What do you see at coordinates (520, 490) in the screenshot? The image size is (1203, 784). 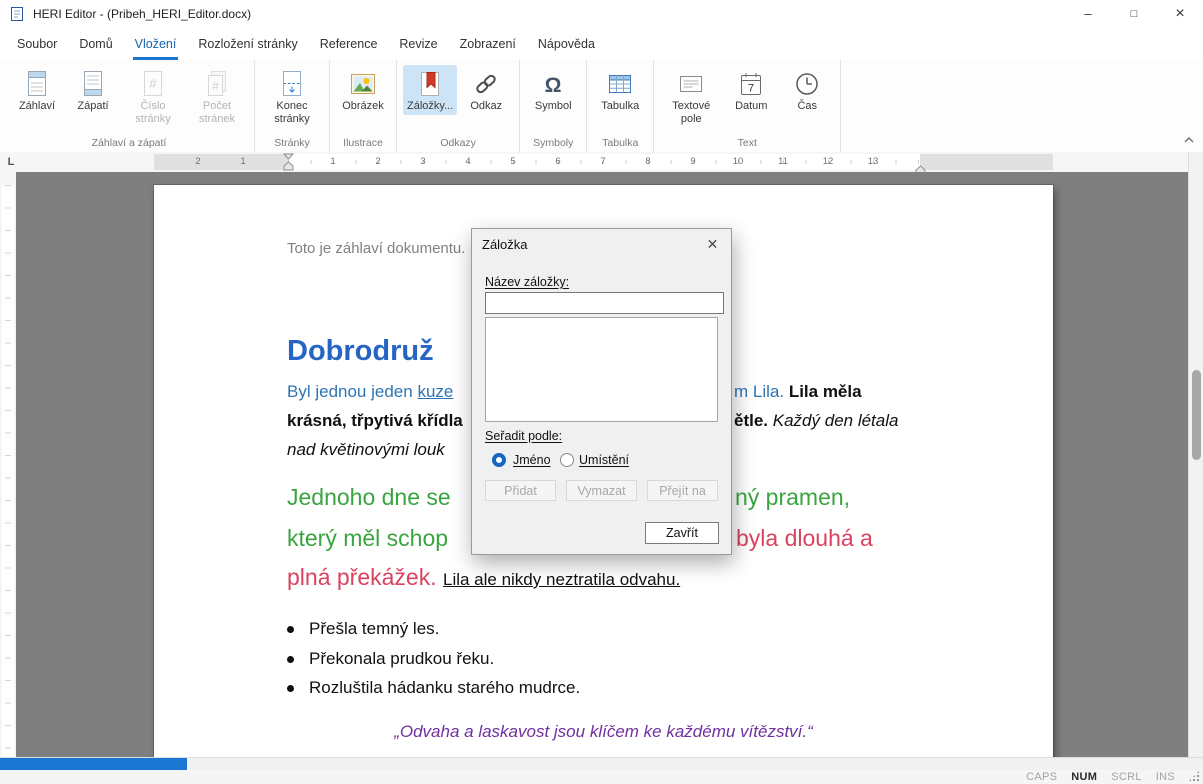 I see `add-bookmark-button: Přidat` at bounding box center [520, 490].